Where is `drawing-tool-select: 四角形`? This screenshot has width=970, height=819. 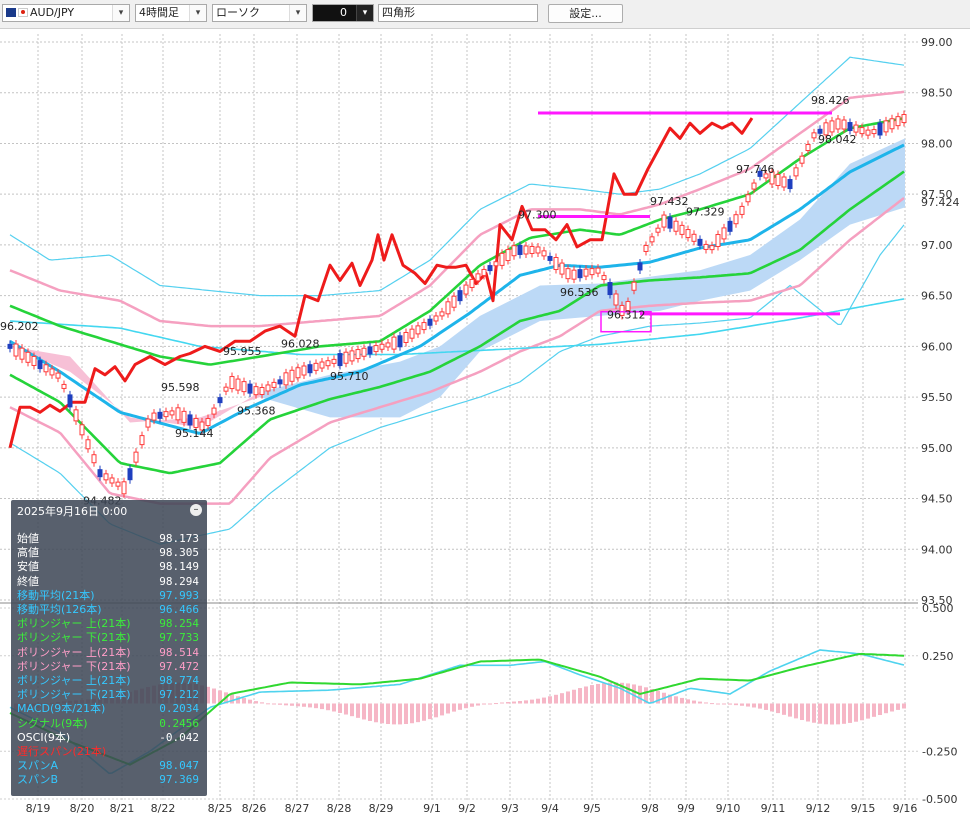 drawing-tool-select: 四角形 is located at coordinates (458, 13).